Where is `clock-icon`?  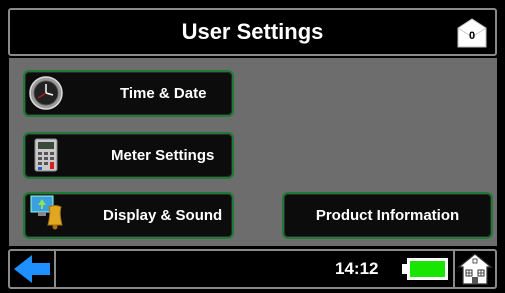
clock-icon is located at coordinates (46, 93).